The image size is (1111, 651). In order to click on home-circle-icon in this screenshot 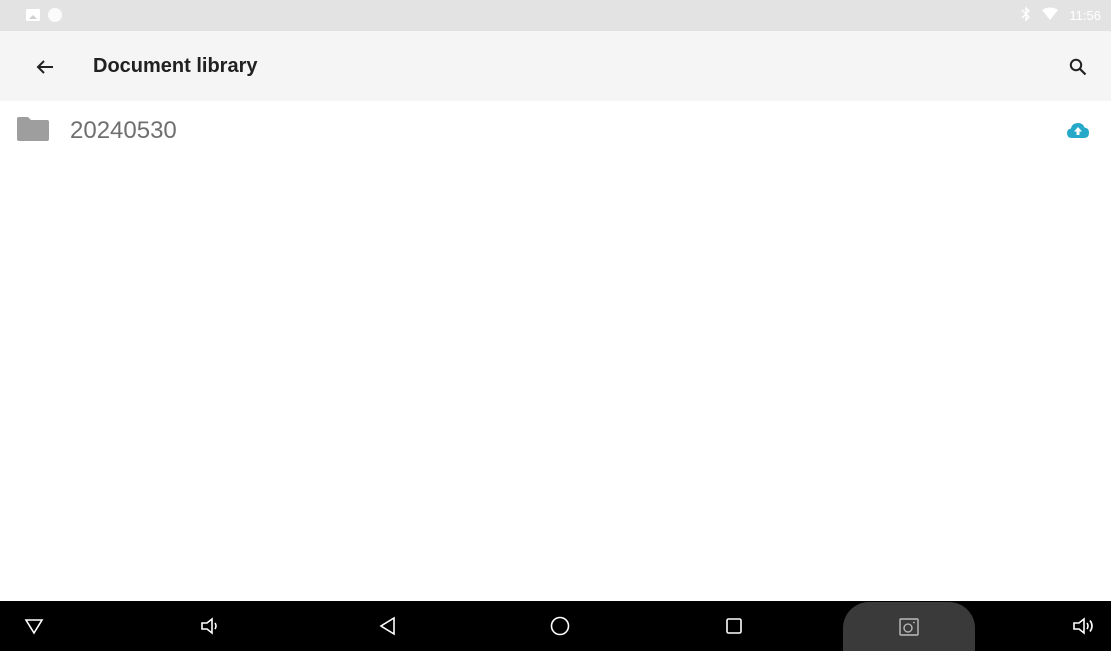, I will do `click(560, 626)`.